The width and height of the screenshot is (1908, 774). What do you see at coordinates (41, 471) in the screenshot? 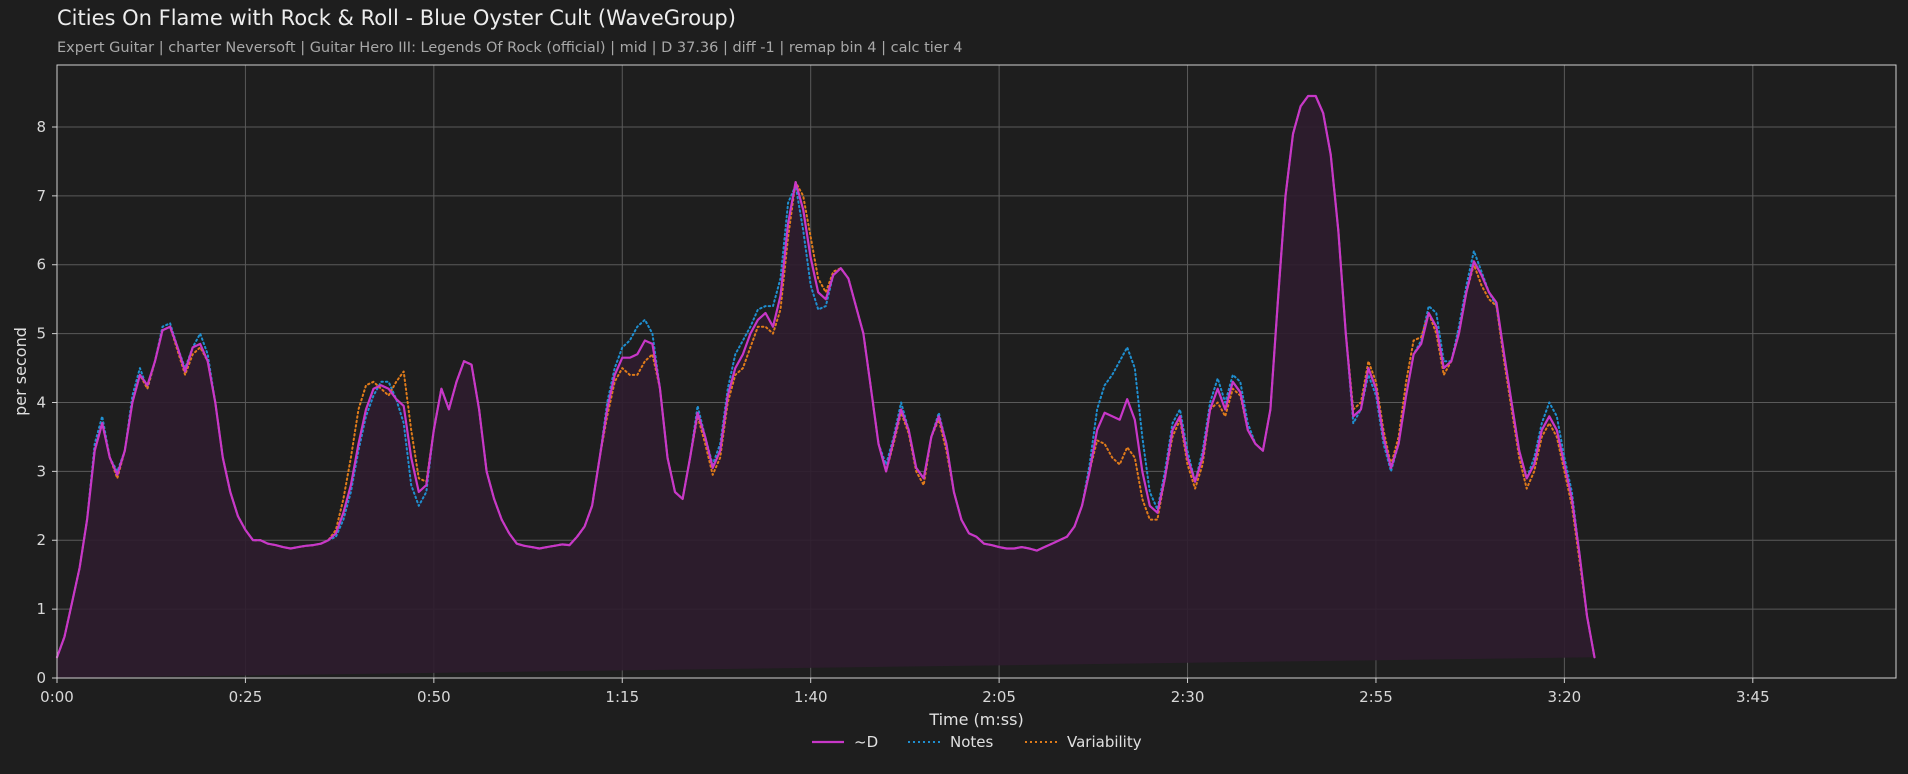
I see `y-tick-label: 3` at bounding box center [41, 471].